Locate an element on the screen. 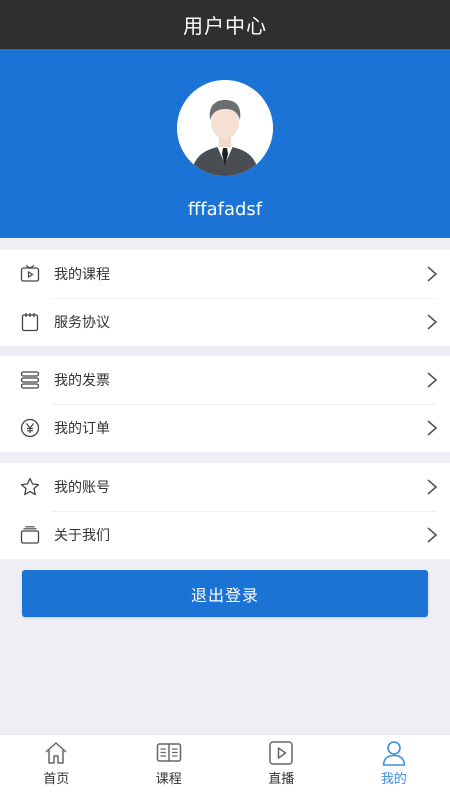 The image size is (450, 800). tv-icon is located at coordinates (30, 273).